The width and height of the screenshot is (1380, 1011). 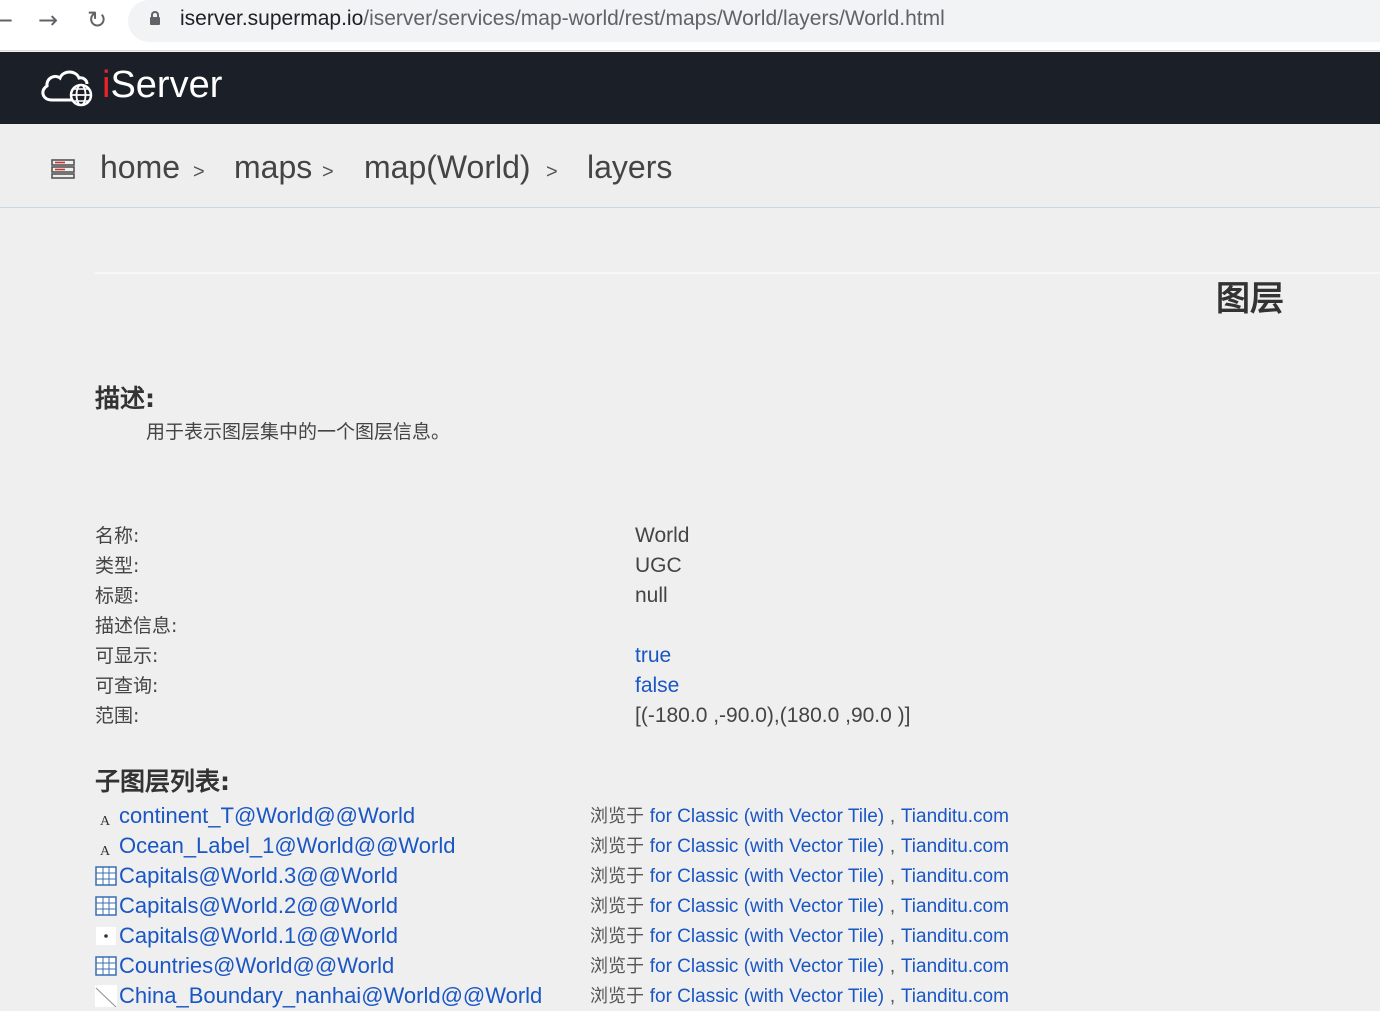 I want to click on app-header: iServer, so click(x=690, y=88).